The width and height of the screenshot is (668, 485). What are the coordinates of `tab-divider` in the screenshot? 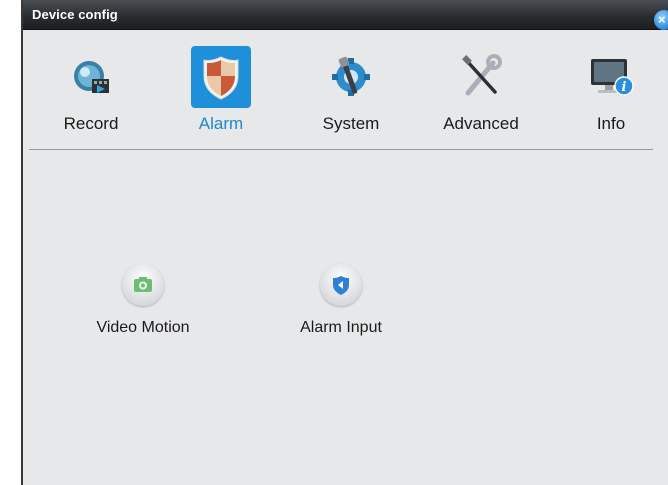 It's located at (341, 149).